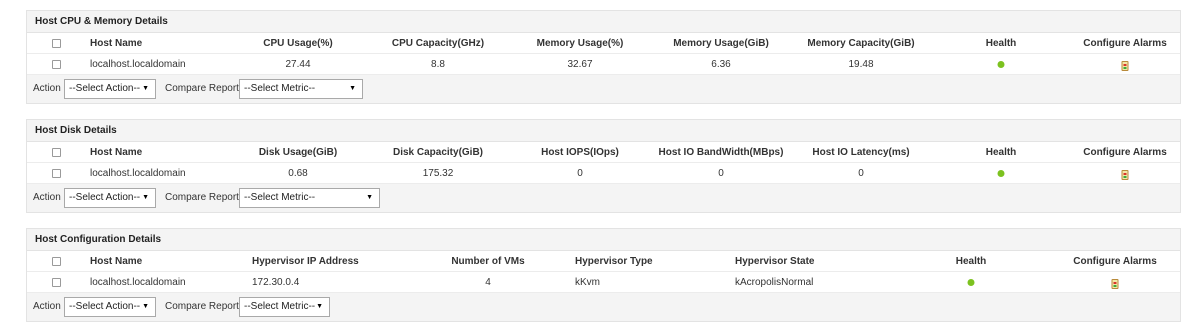  I want to click on memory-capacity-cell: 19.48, so click(861, 64).